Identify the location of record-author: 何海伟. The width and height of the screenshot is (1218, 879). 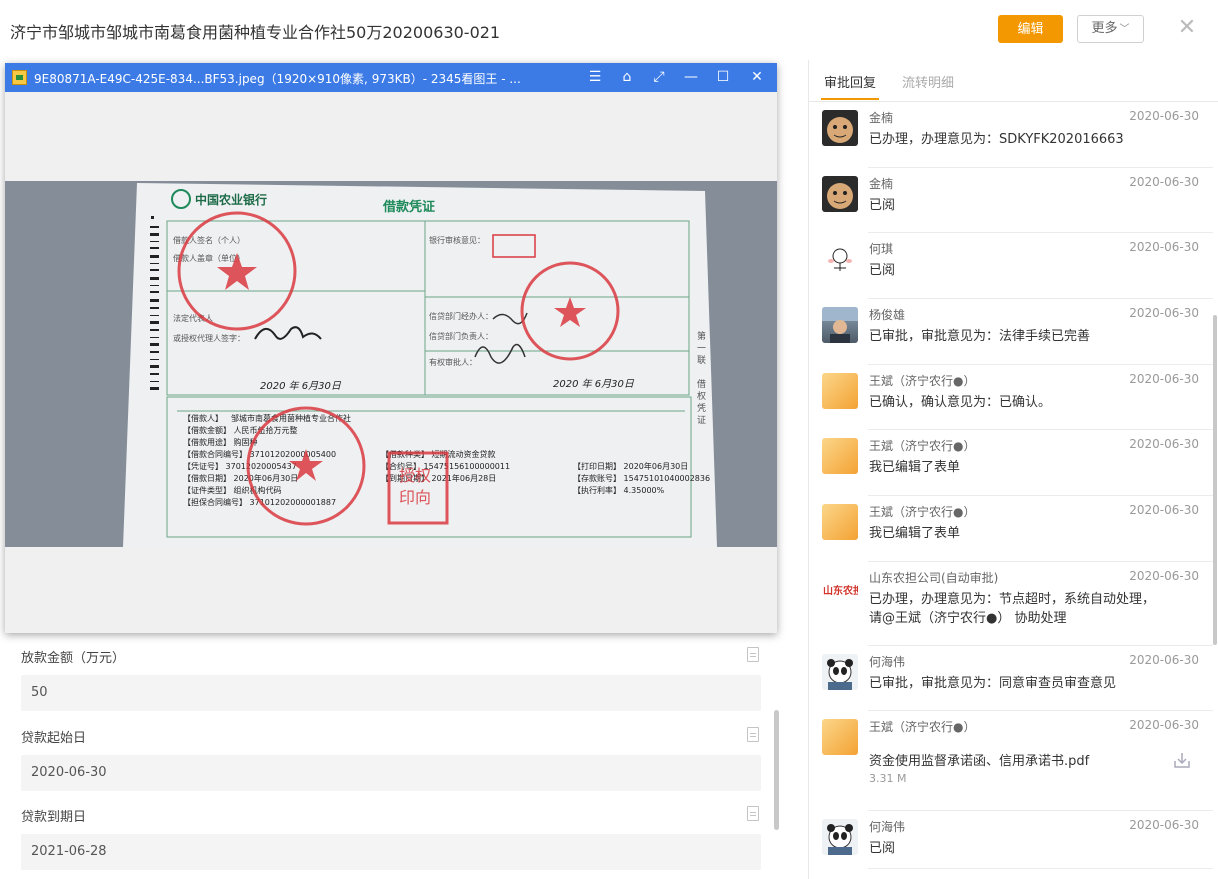
(887, 827).